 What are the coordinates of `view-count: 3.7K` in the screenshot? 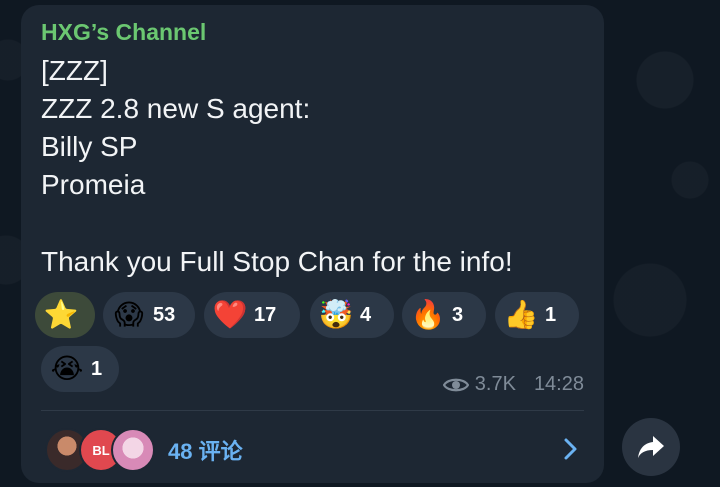 It's located at (495, 384).